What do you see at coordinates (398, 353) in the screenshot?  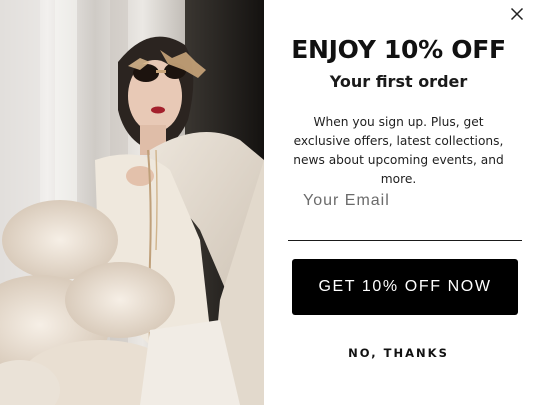 I see `no-thanks-link: NO, THANKS` at bounding box center [398, 353].